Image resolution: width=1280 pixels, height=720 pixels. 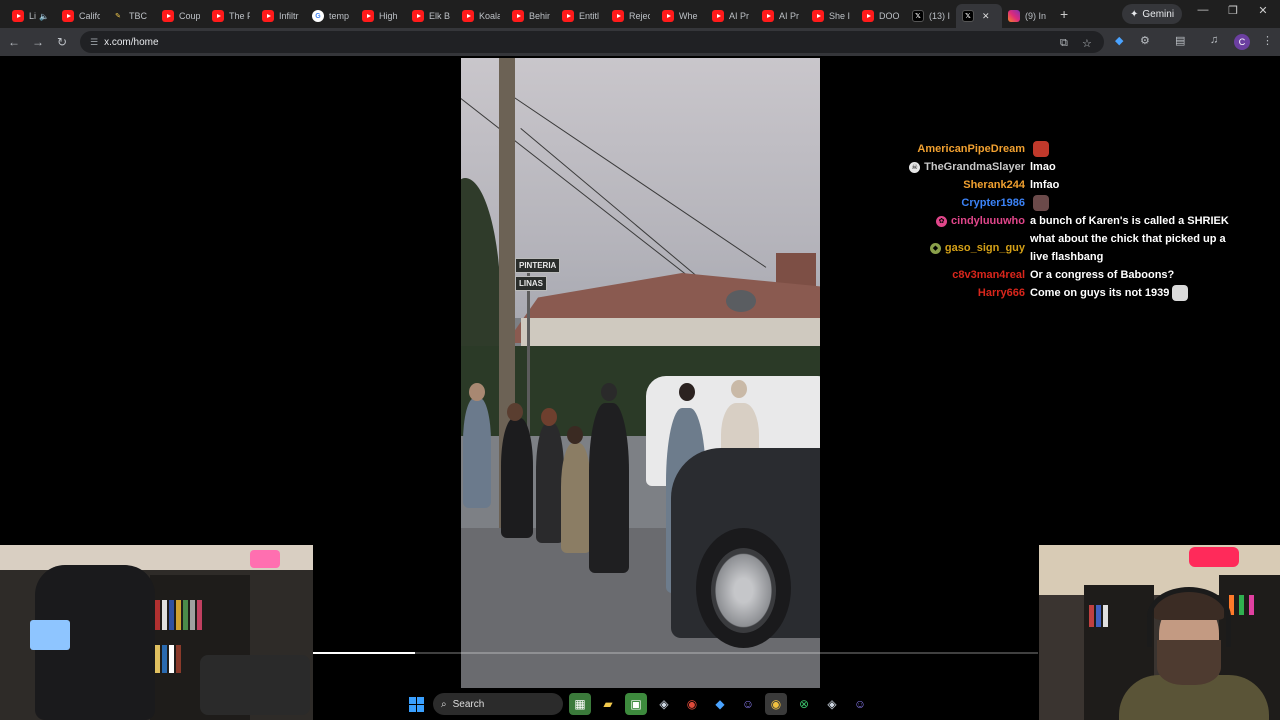 What do you see at coordinates (881, 16) in the screenshot?
I see `browser-tab: DOO` at bounding box center [881, 16].